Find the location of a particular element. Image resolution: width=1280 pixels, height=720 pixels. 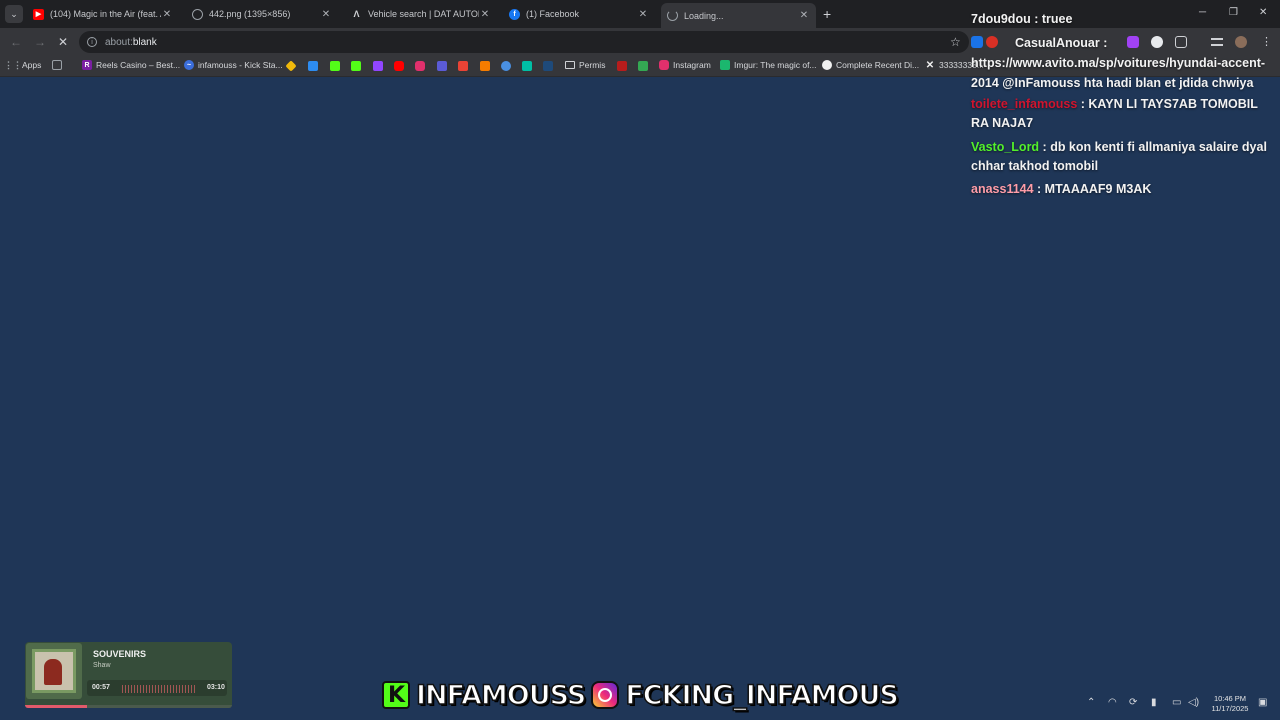

youtube-icon is located at coordinates (399, 66).